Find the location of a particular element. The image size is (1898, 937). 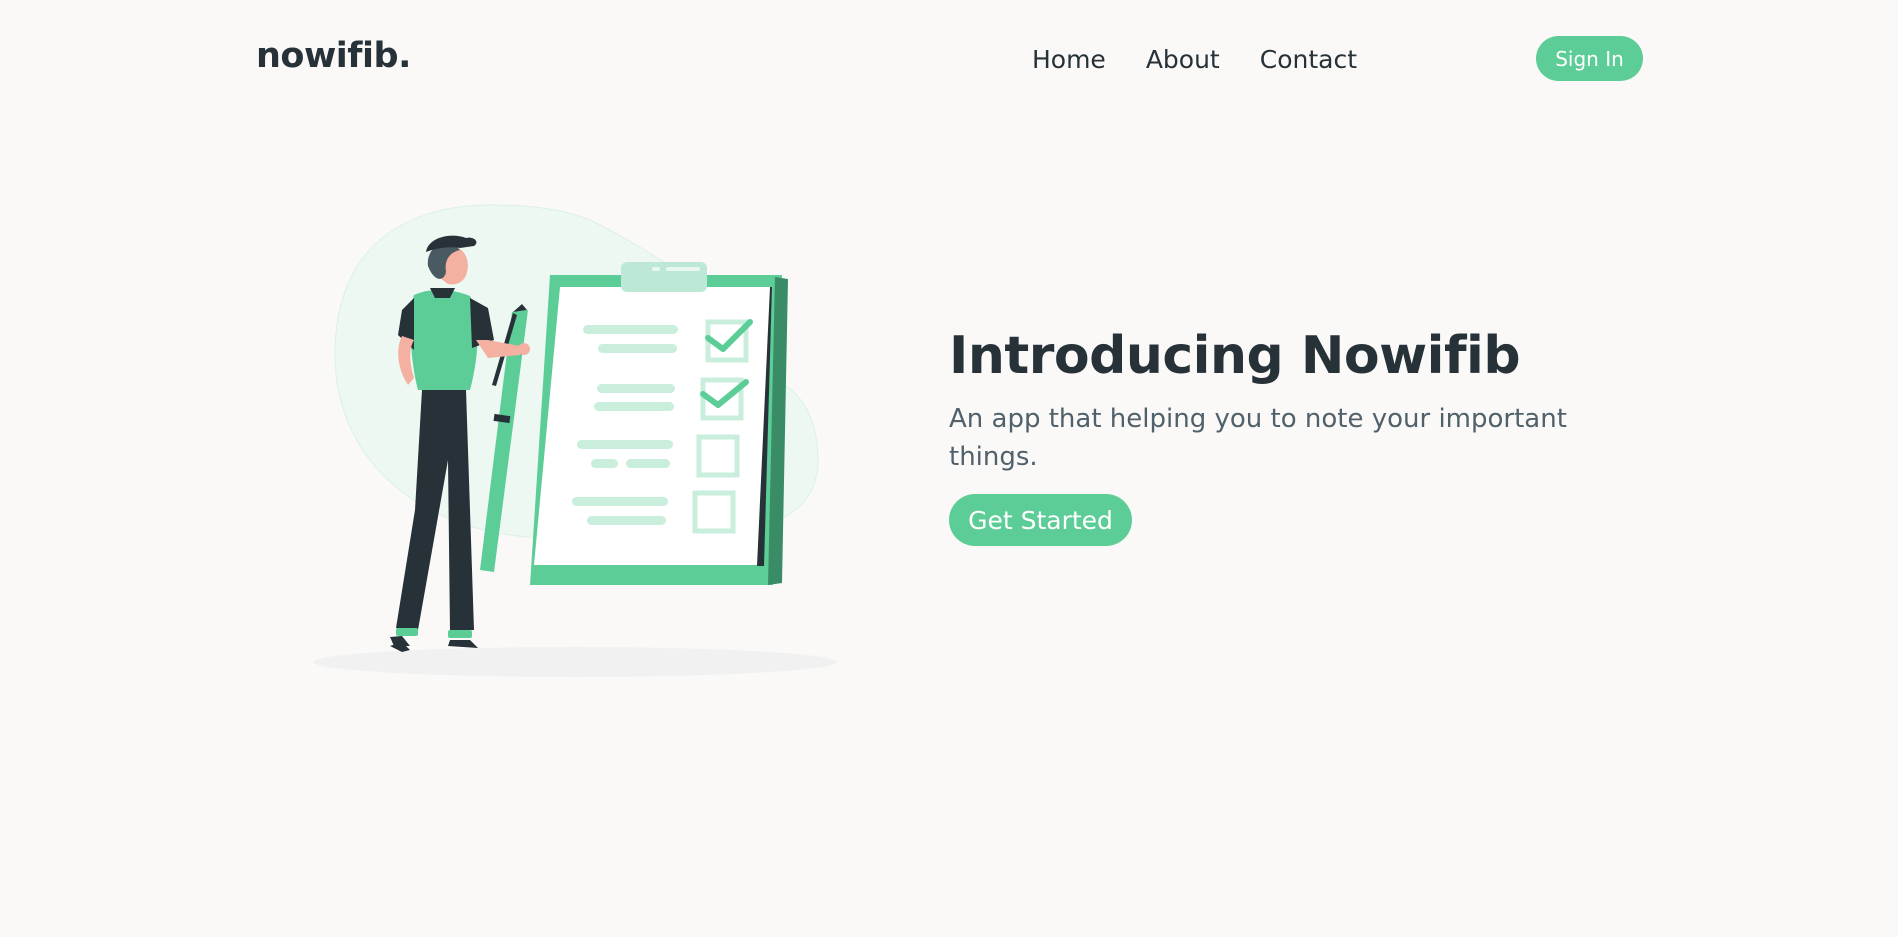

nav-links: Home About Contact is located at coordinates (1194, 59).